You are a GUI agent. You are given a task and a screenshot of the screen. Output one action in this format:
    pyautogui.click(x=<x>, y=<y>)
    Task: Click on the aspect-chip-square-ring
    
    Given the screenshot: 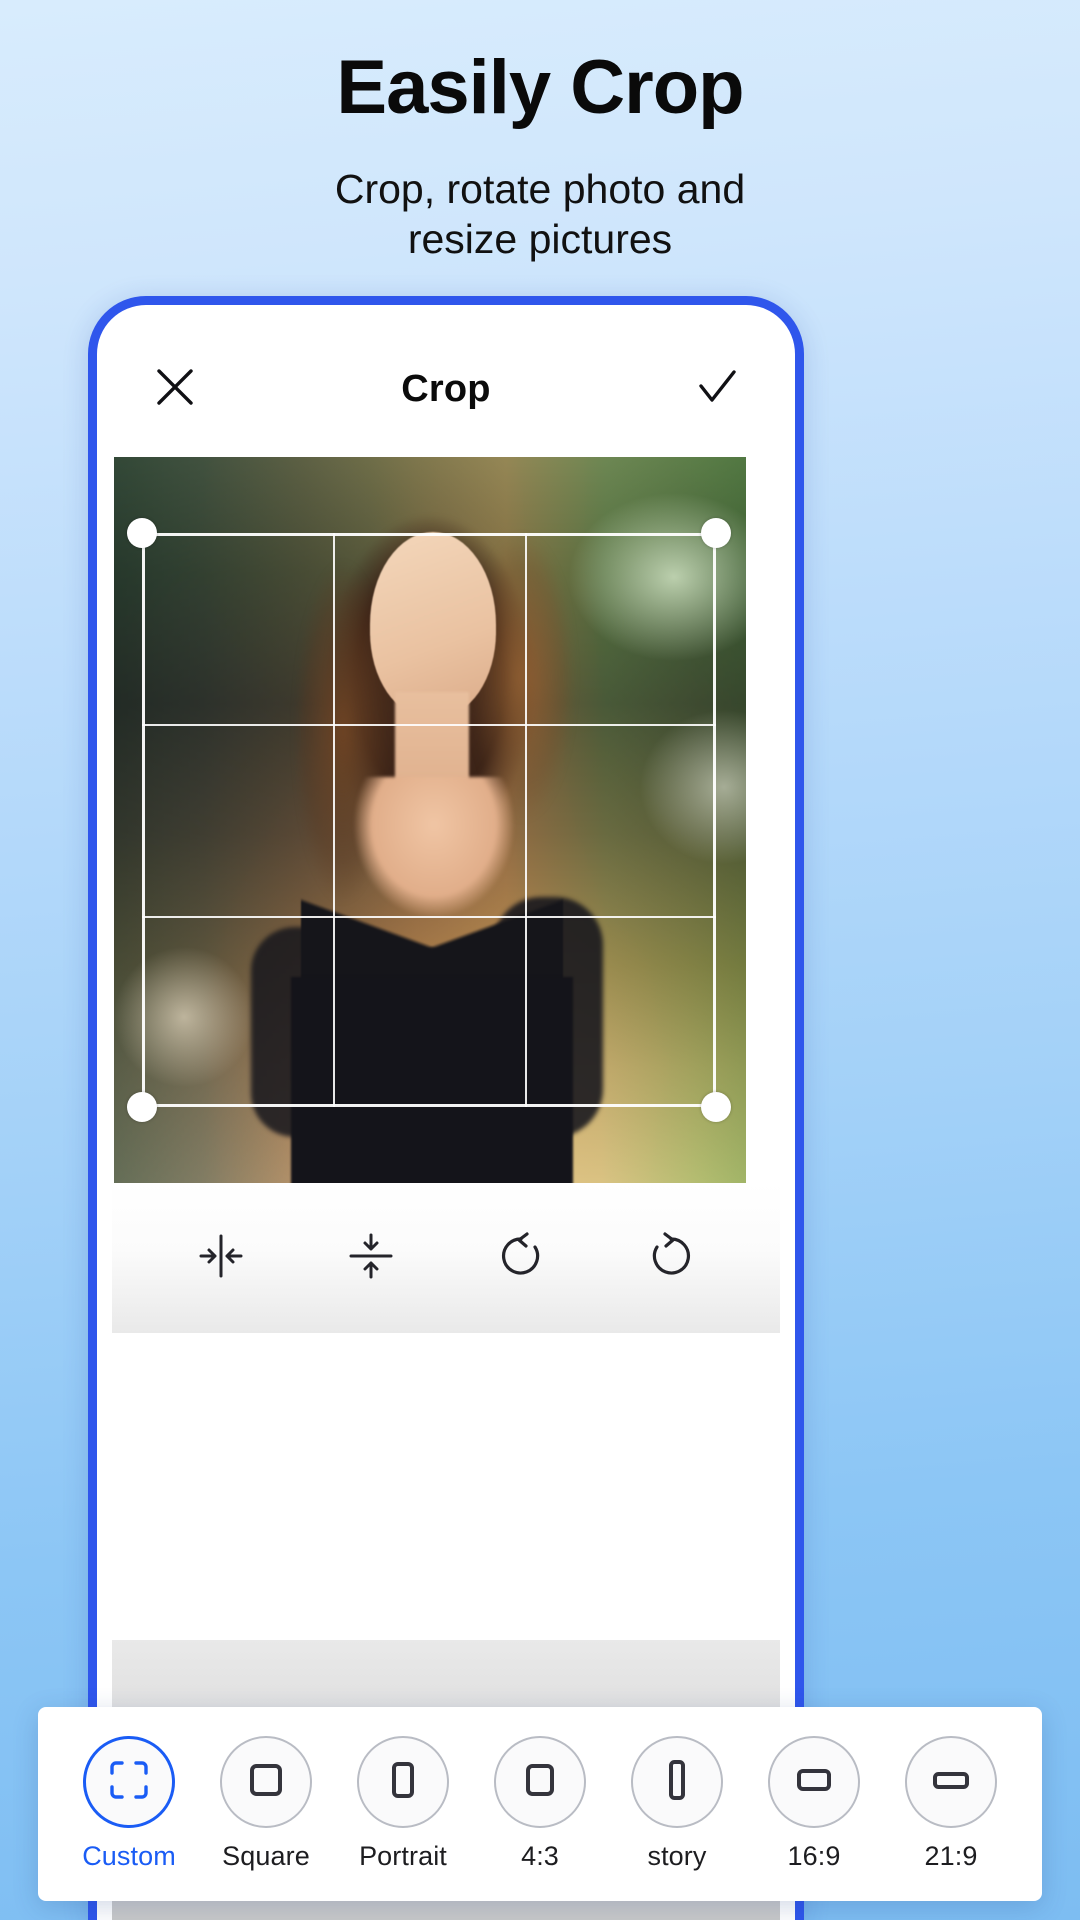 What is the action you would take?
    pyautogui.click(x=266, y=1782)
    